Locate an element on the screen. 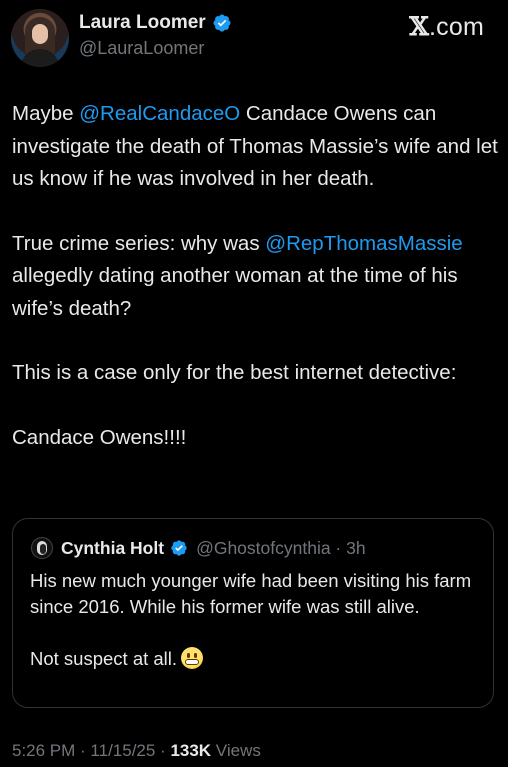 The width and height of the screenshot is (508, 767). brand-logo: 𝕏.com is located at coordinates (446, 27).